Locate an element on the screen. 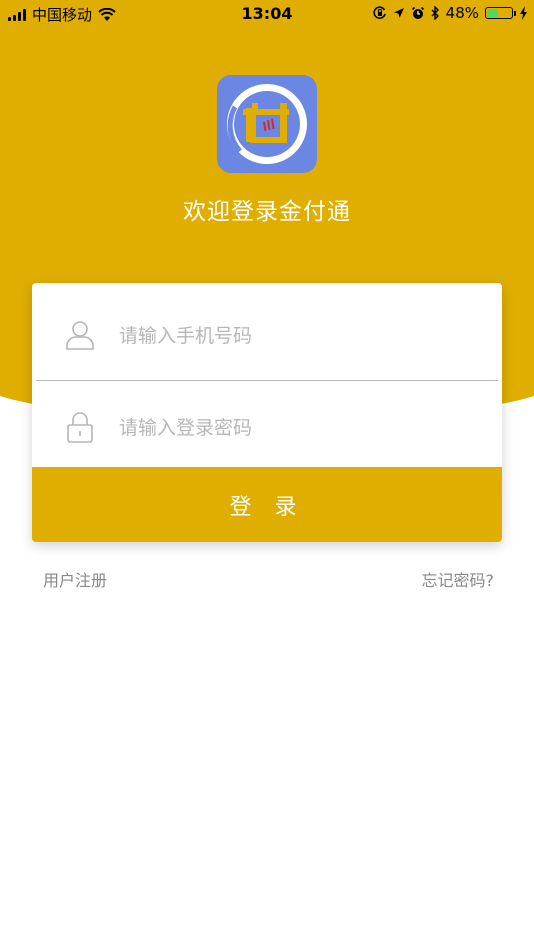 This screenshot has height=950, width=534. jinfutong-logo-icon is located at coordinates (267, 124).